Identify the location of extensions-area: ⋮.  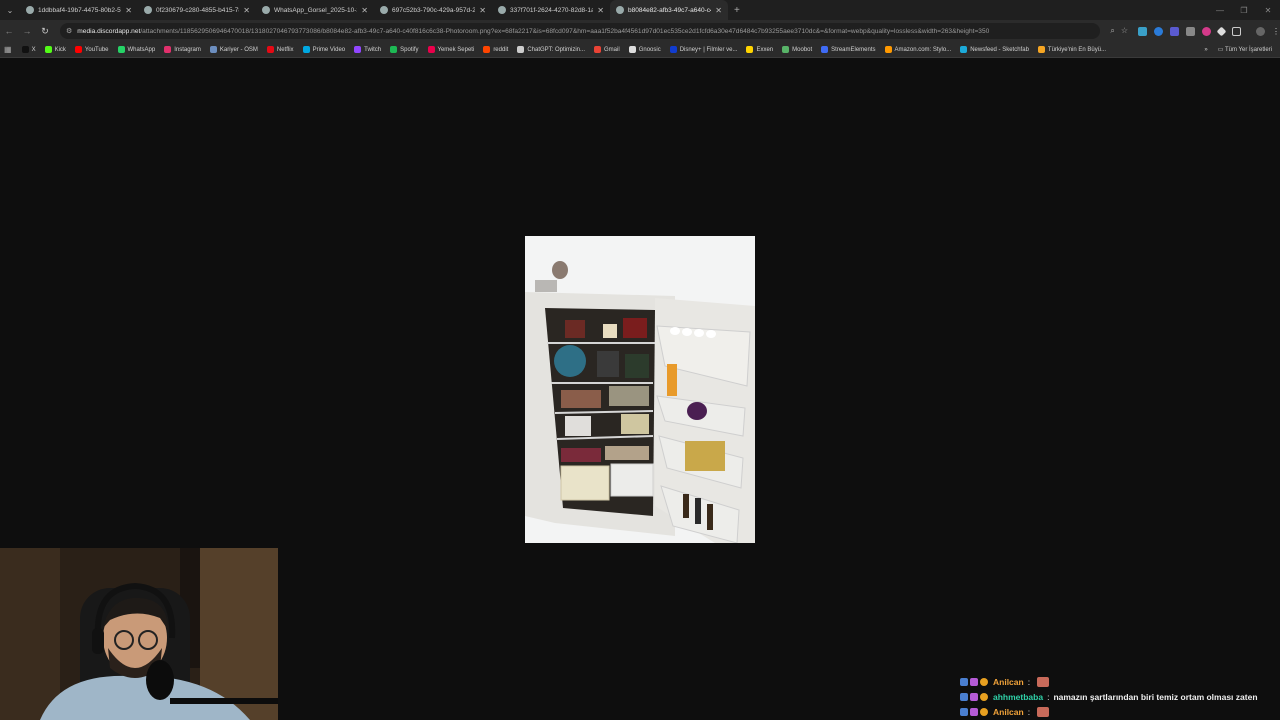
(1209, 31).